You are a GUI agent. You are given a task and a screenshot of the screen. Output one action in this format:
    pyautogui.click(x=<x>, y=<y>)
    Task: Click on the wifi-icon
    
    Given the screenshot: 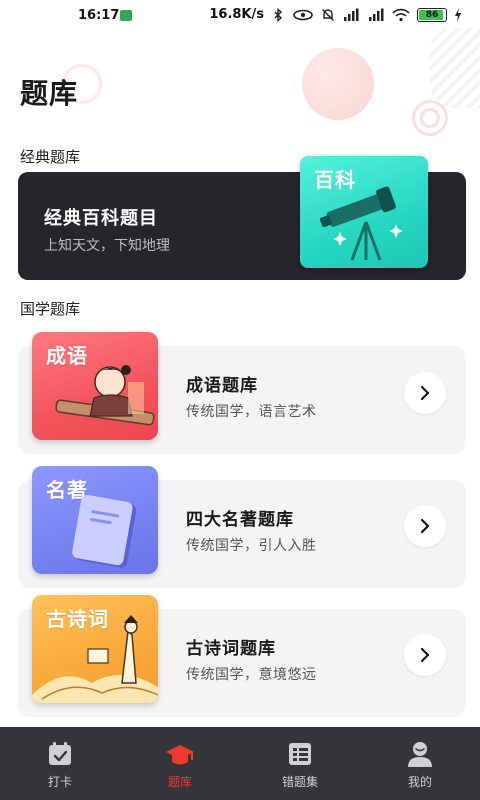 What is the action you would take?
    pyautogui.click(x=401, y=14)
    